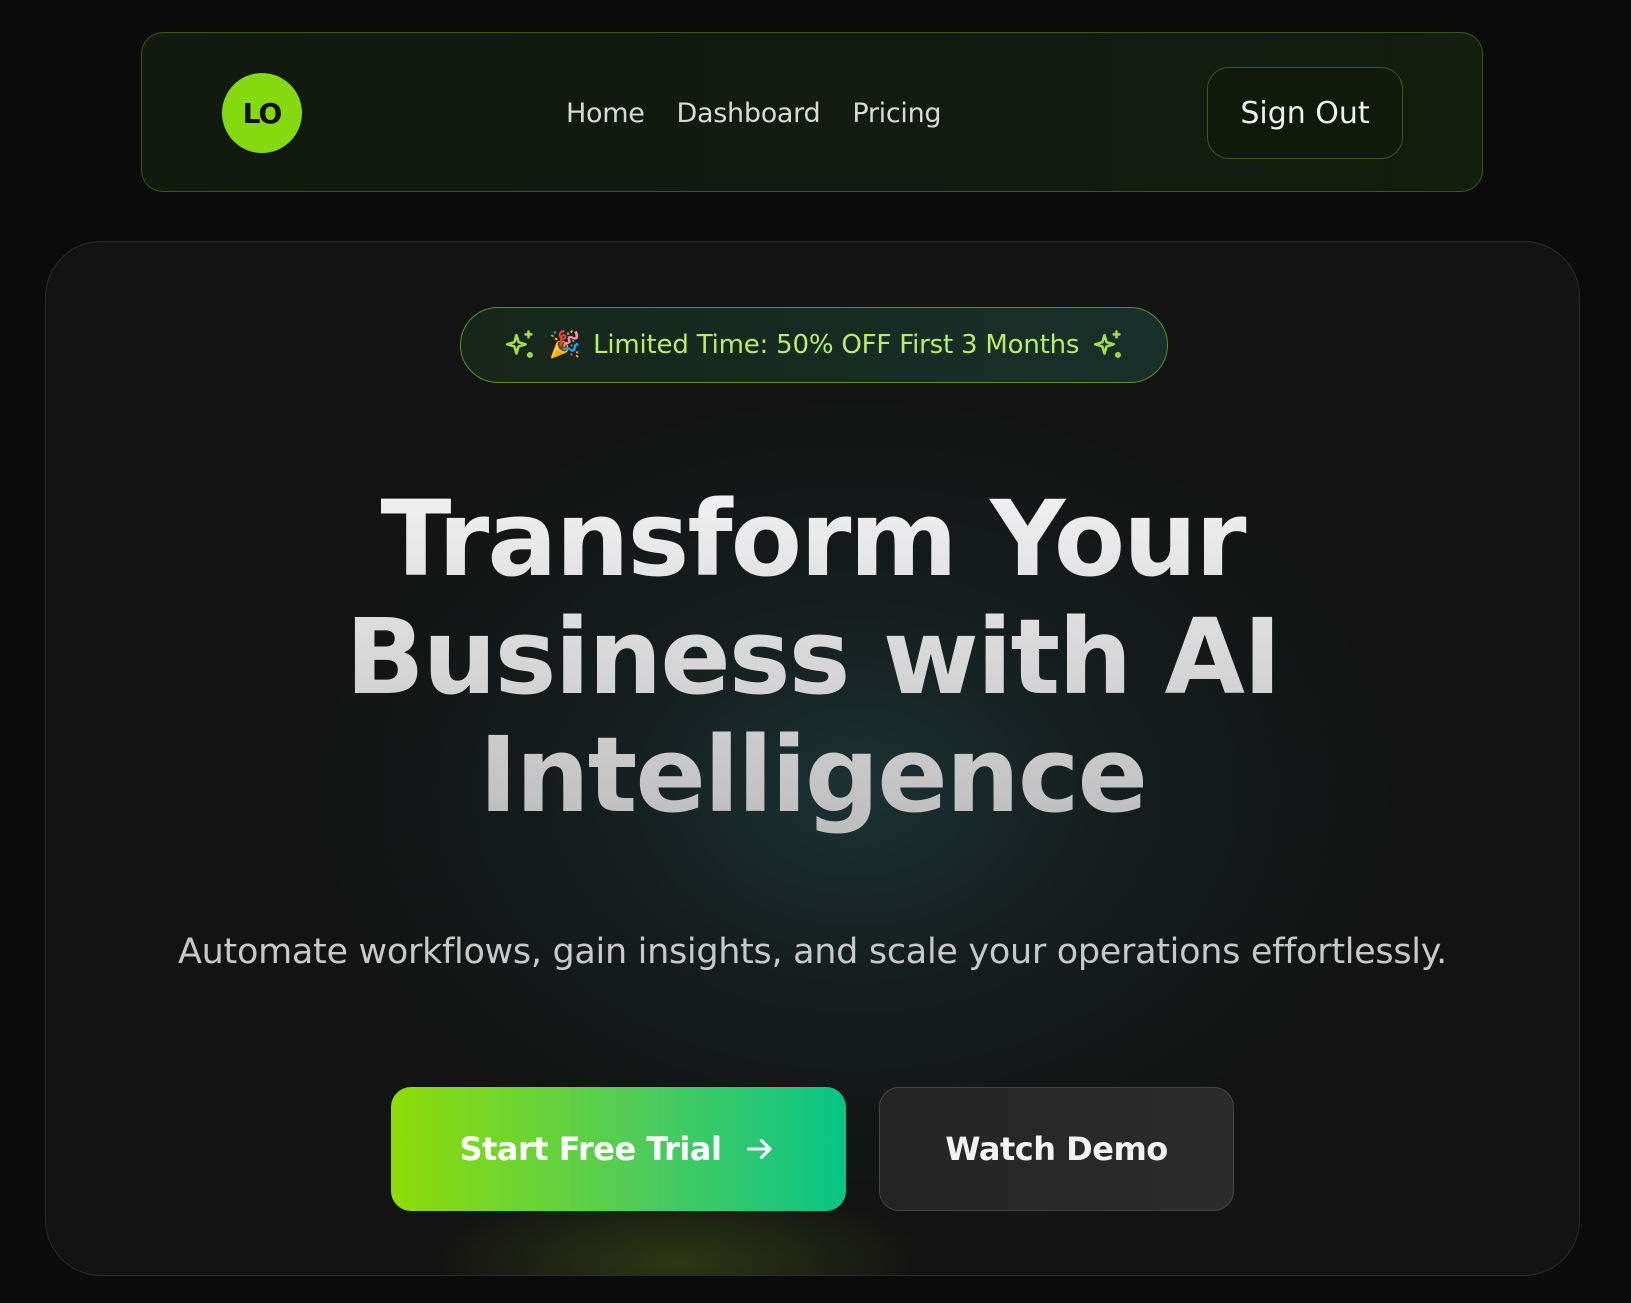 This screenshot has width=1631, height=1303. Describe the element at coordinates (262, 113) in the screenshot. I see `logo-avatar: LO` at that location.